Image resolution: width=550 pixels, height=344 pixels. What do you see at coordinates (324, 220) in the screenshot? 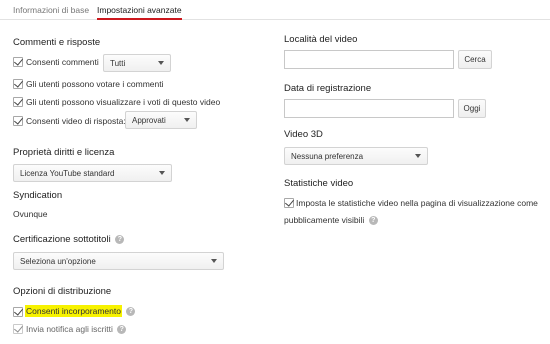
I see `public-stats-label-line2: pubblicamente visibili` at bounding box center [324, 220].